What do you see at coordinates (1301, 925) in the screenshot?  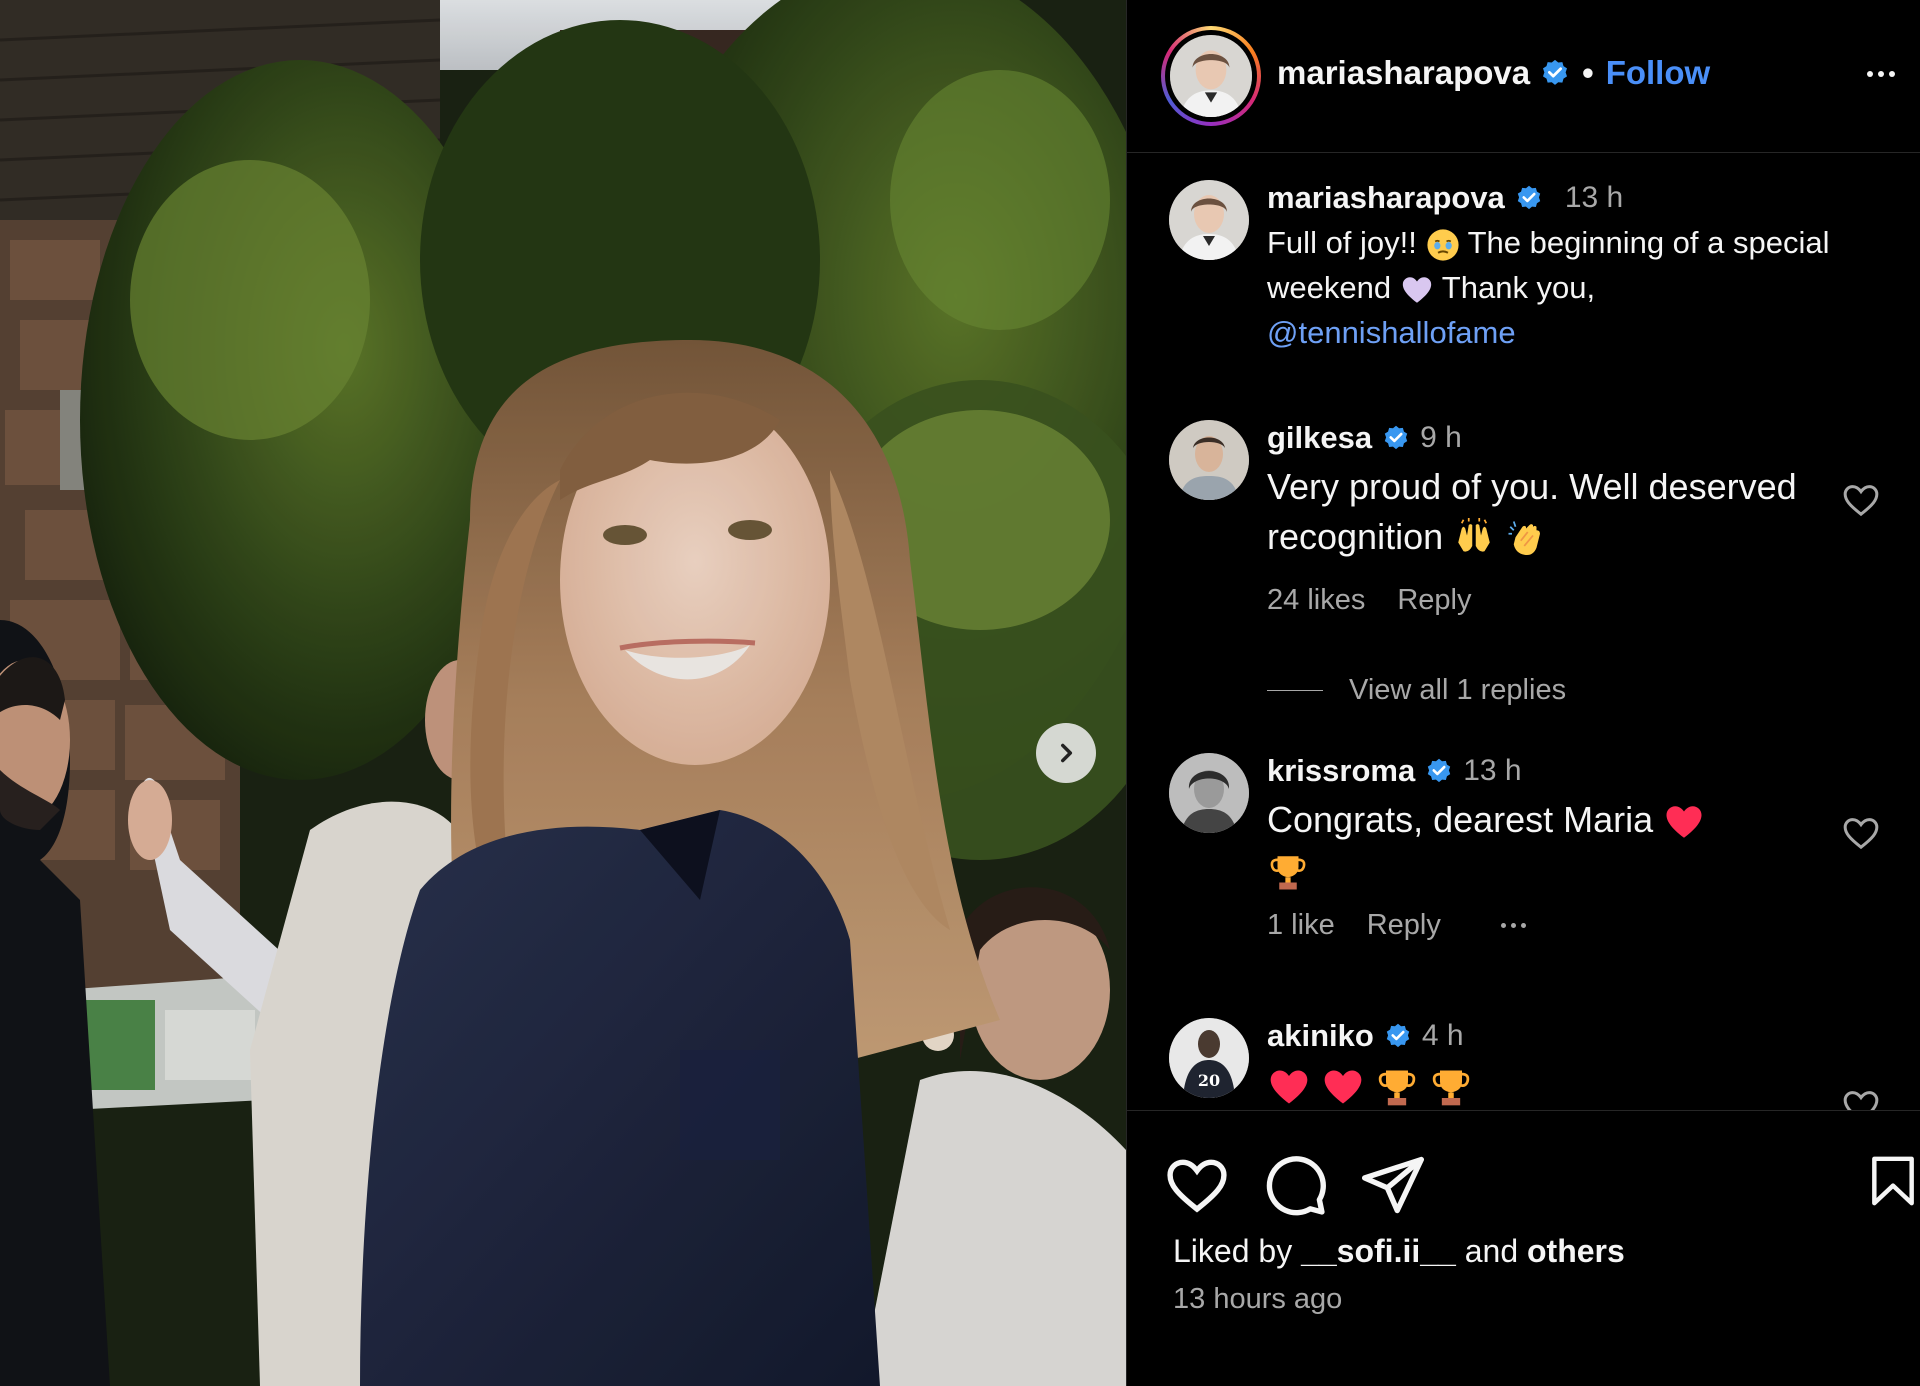 I see `comment-likes-count: 1 like` at bounding box center [1301, 925].